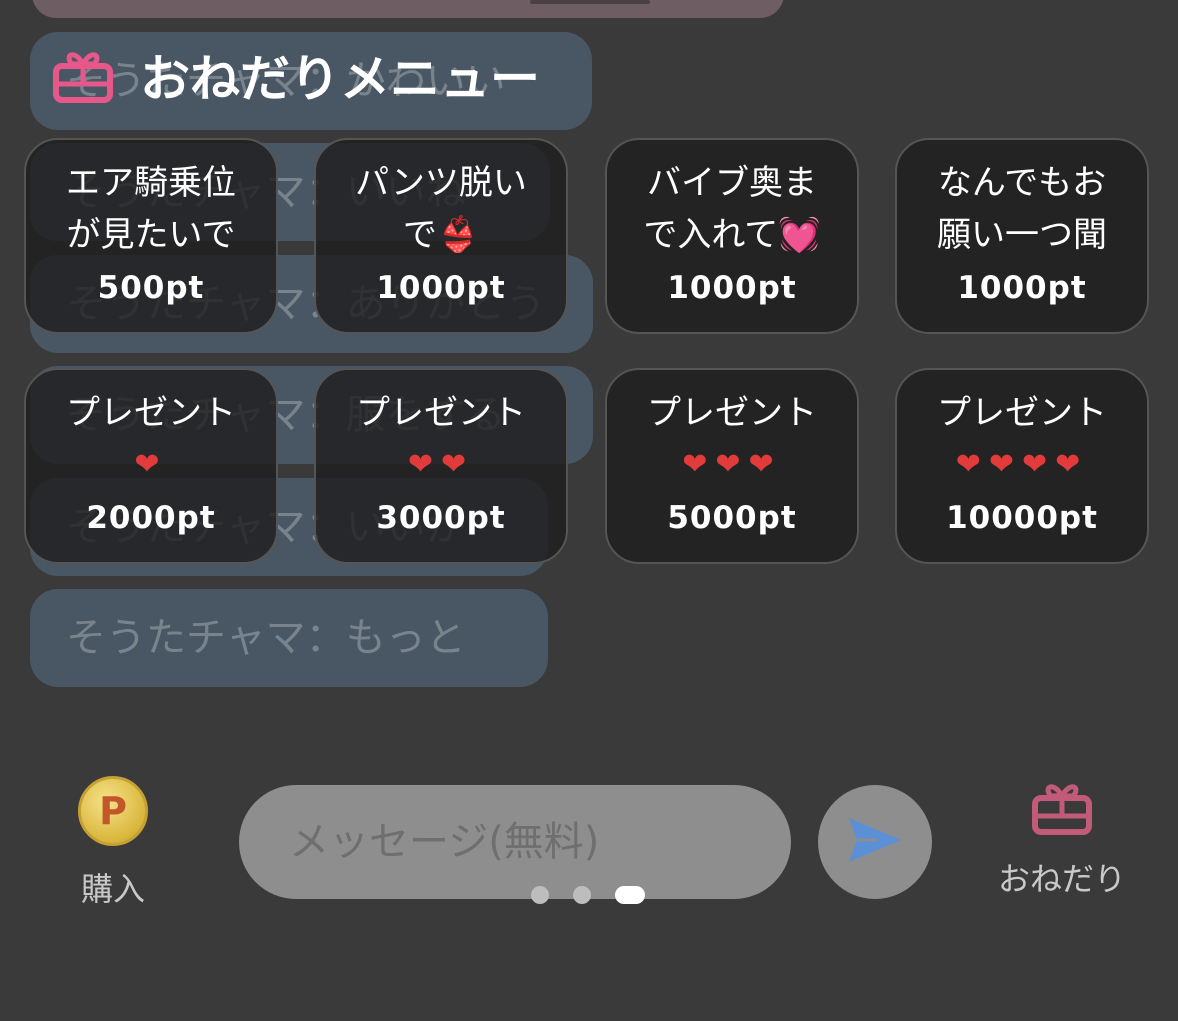 This screenshot has width=1178, height=1021. I want to click on request-tile: エア騎乗位 が見たいで 500pt, so click(151, 236).